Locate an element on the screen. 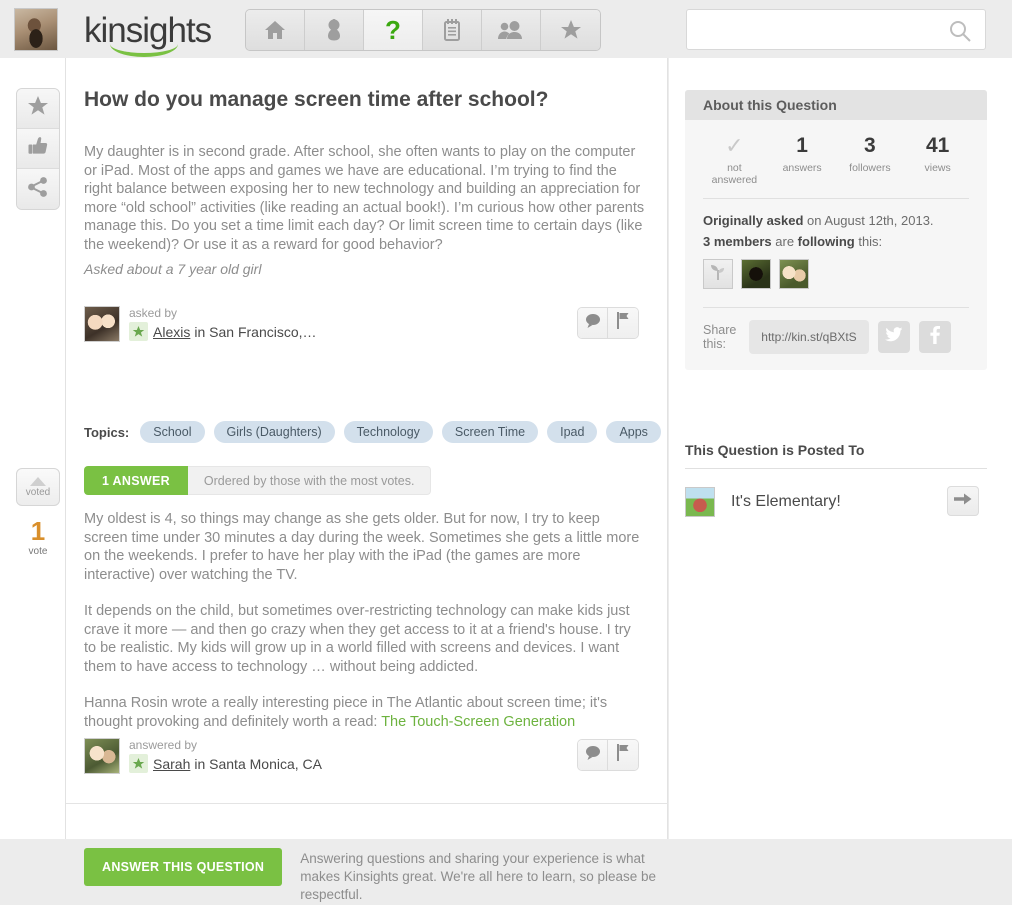 The height and width of the screenshot is (905, 1012). originally-asked-line: Originally asked on August 12th, 2013. is located at coordinates (836, 220).